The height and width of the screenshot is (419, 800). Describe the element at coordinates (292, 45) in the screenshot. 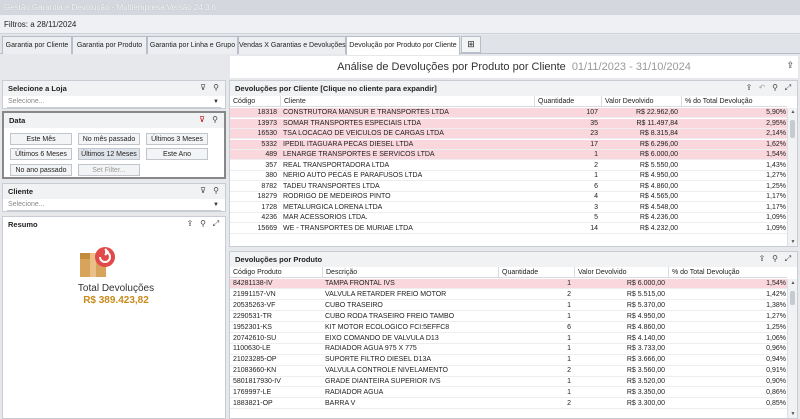

I see `tab-vendas-garantias: Vendas X Garantias e Devoluções` at that location.